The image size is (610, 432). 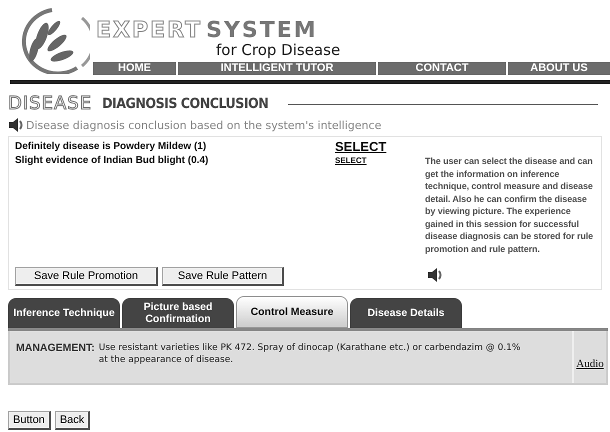 What do you see at coordinates (204, 125) in the screenshot?
I see `section-subtitle: Disease diagnosis conclusion based on the system's intelligence` at bounding box center [204, 125].